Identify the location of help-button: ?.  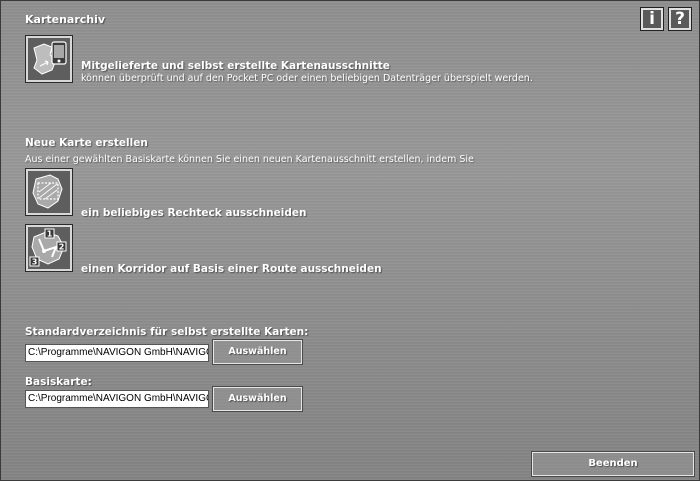
(680, 19).